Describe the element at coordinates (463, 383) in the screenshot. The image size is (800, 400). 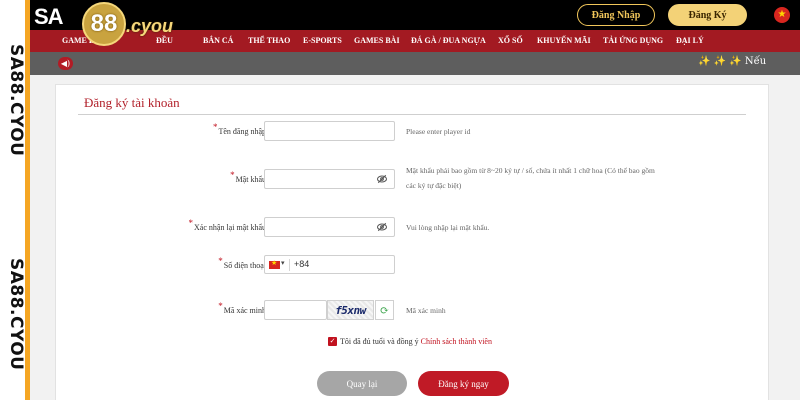
I see `submit-register-button: Đăng ký ngay` at that location.